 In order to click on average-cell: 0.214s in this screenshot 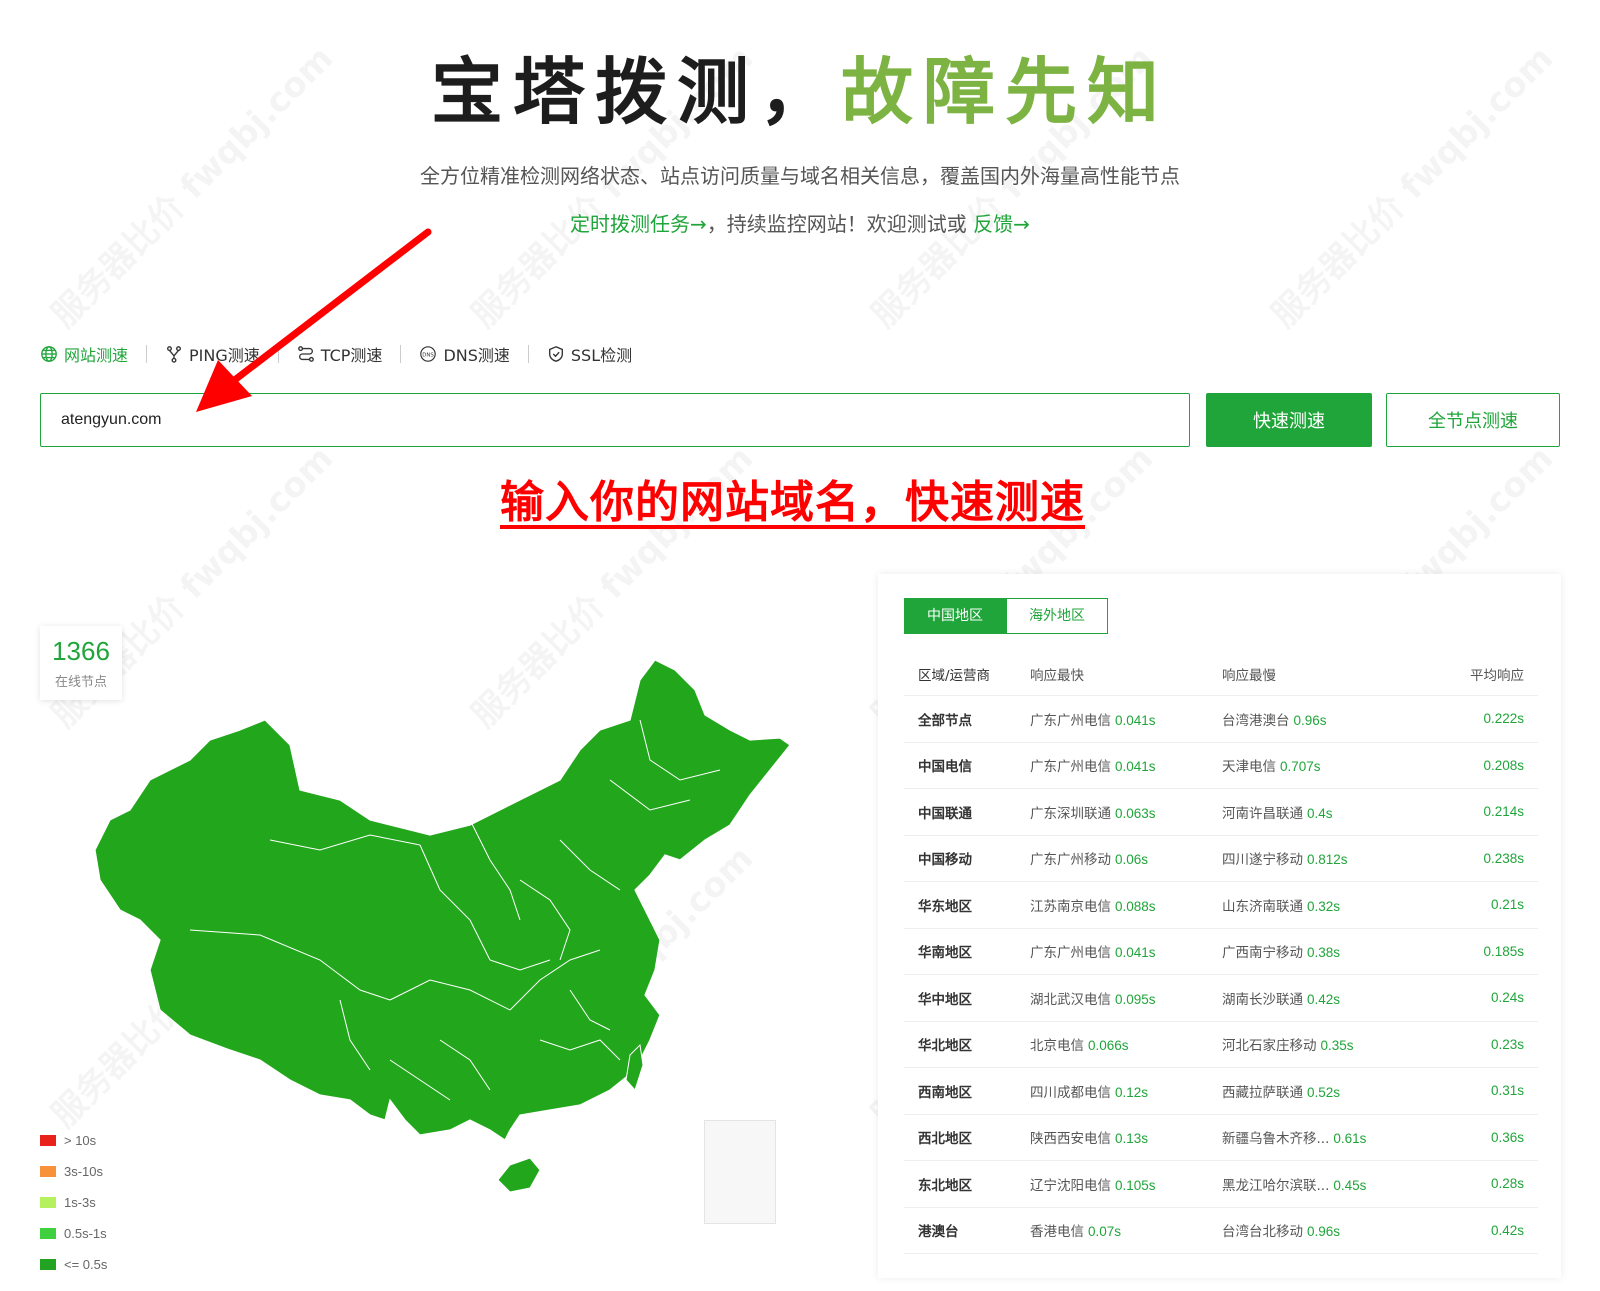, I will do `click(1503, 812)`.